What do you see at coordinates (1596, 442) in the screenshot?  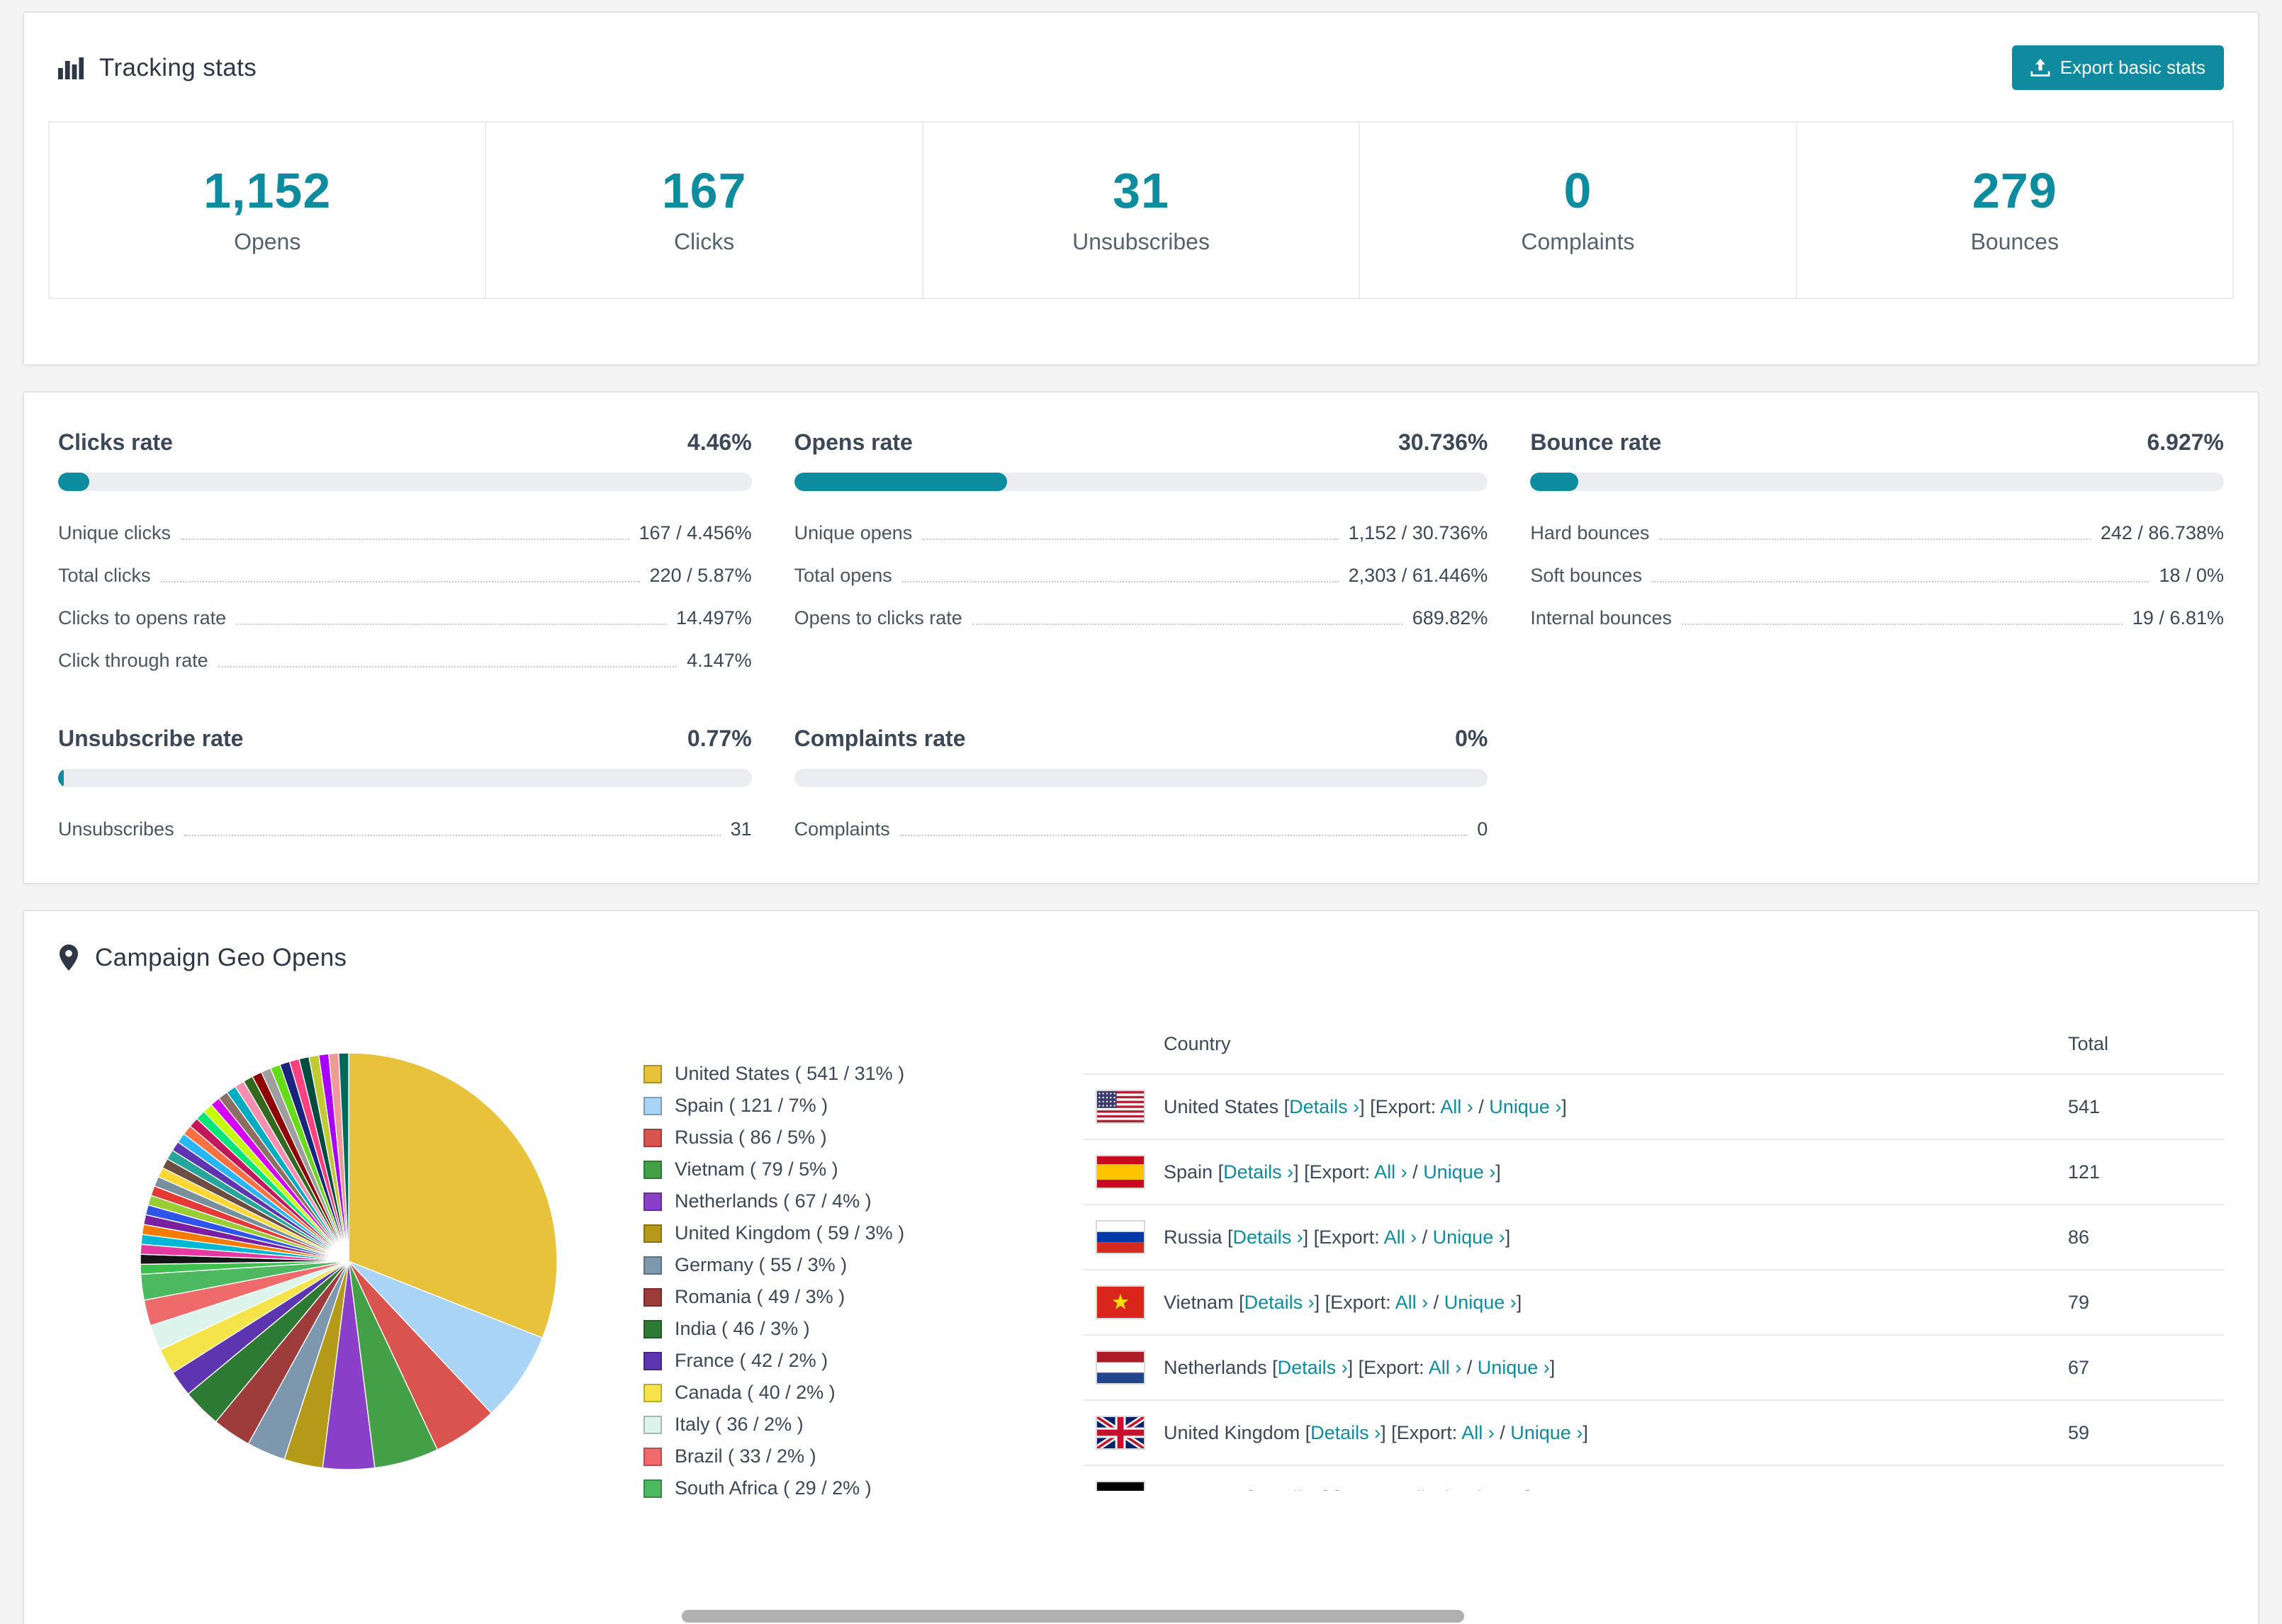 I see `rate-title: Bounce rate` at bounding box center [1596, 442].